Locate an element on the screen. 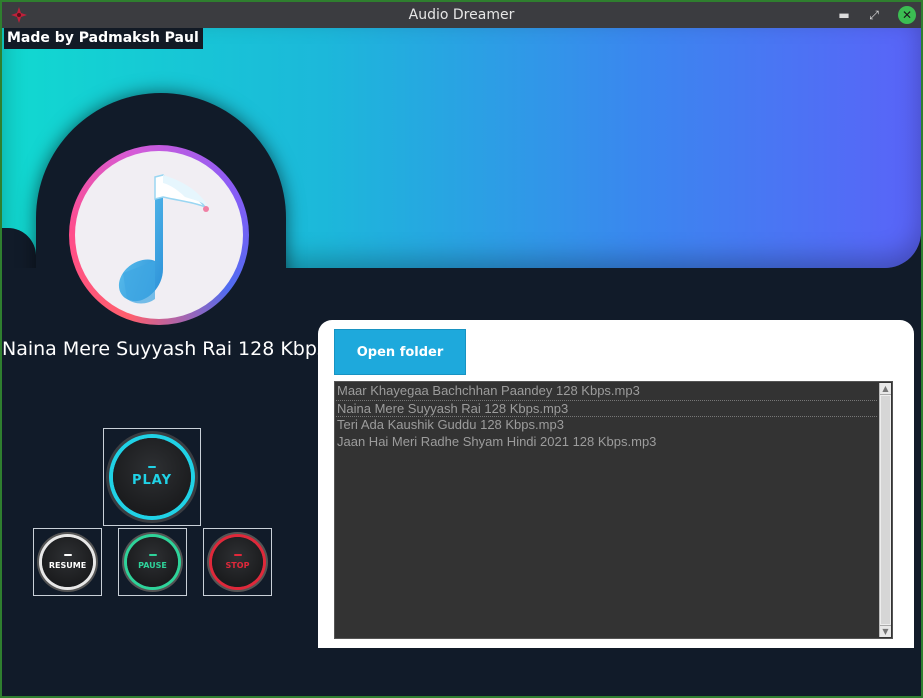  title-bar: Audio Dreamer ▬ ⤢ ✕ is located at coordinates (461, 15).